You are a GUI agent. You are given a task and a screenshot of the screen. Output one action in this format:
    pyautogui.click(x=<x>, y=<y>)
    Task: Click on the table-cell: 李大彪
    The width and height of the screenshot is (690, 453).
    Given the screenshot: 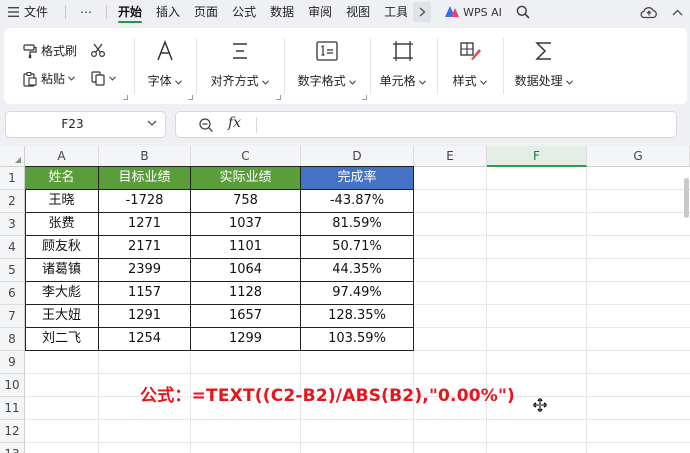 What is the action you would take?
    pyautogui.click(x=62, y=293)
    